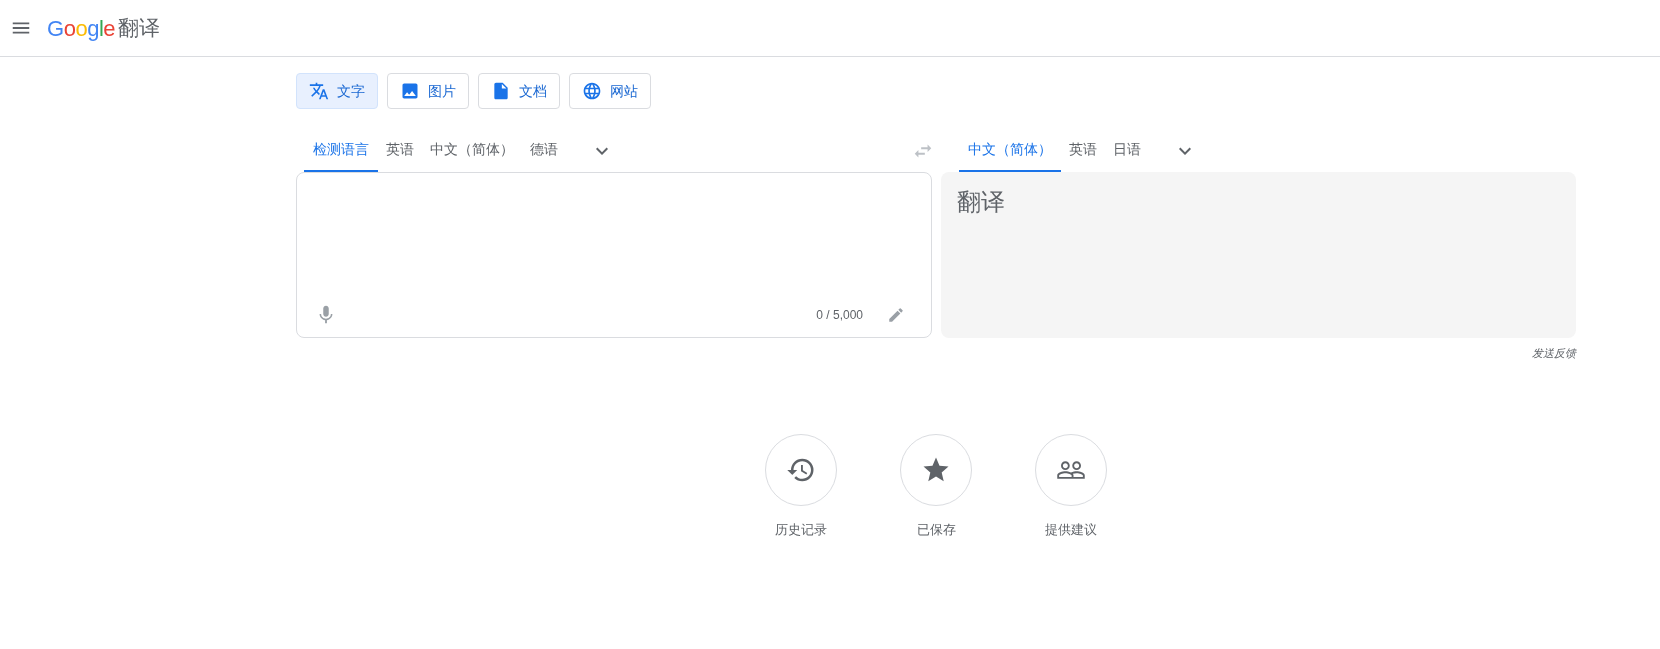 This screenshot has width=1660, height=649. What do you see at coordinates (81, 28) in the screenshot?
I see `logo: Google` at bounding box center [81, 28].